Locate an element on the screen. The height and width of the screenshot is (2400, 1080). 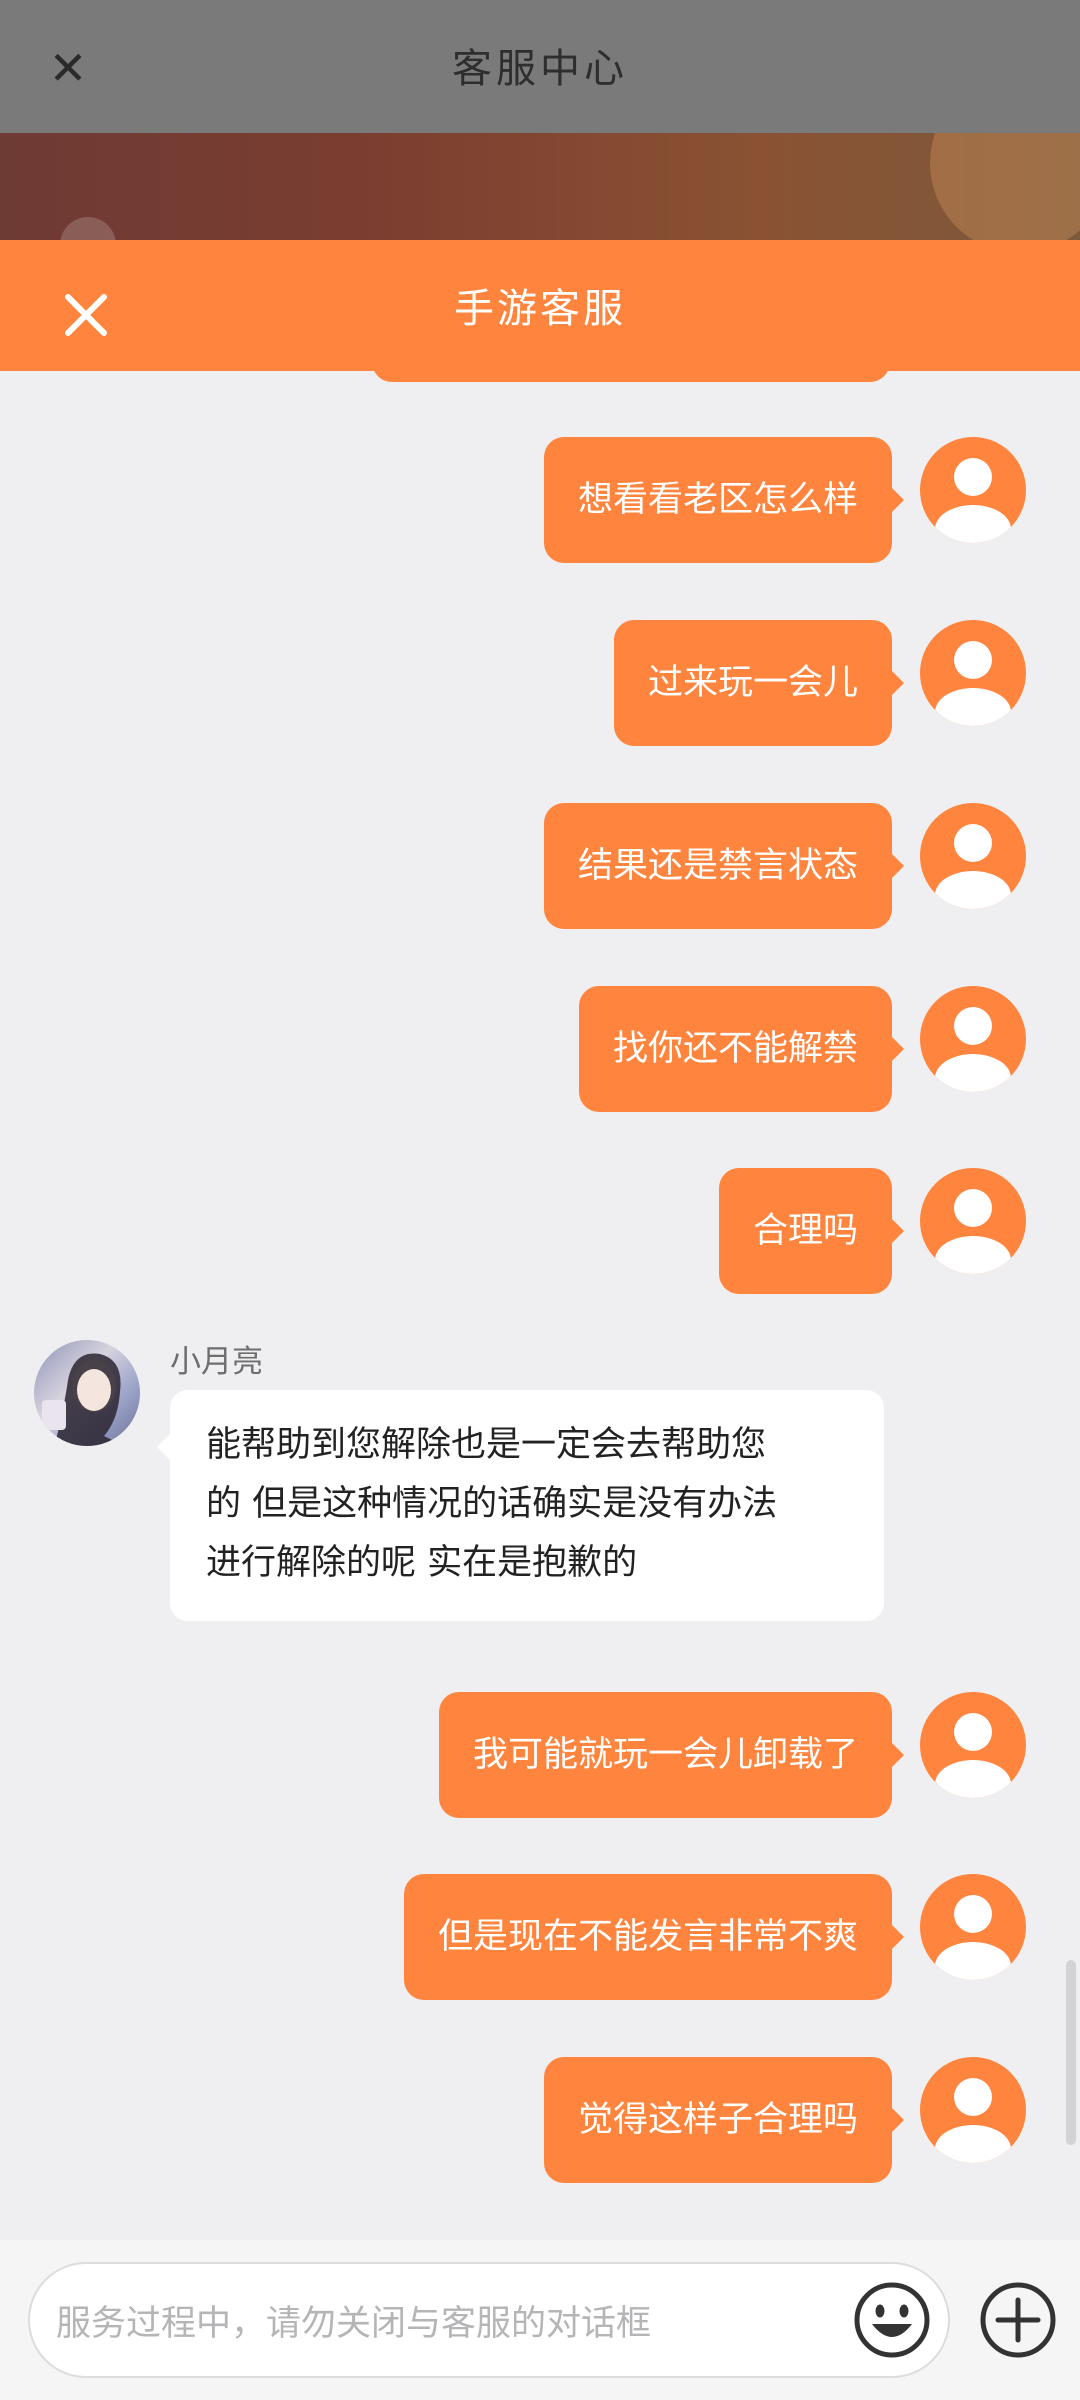
user-message: 想看看老区怎么样 is located at coordinates (540, 500).